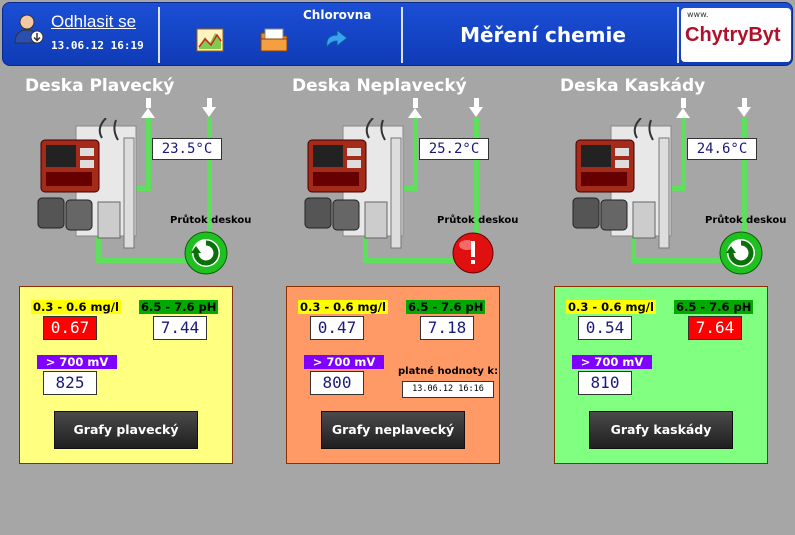 Image resolution: width=795 pixels, height=535 pixels. Describe the element at coordinates (337, 383) in the screenshot. I see `redox-value: 800` at that location.